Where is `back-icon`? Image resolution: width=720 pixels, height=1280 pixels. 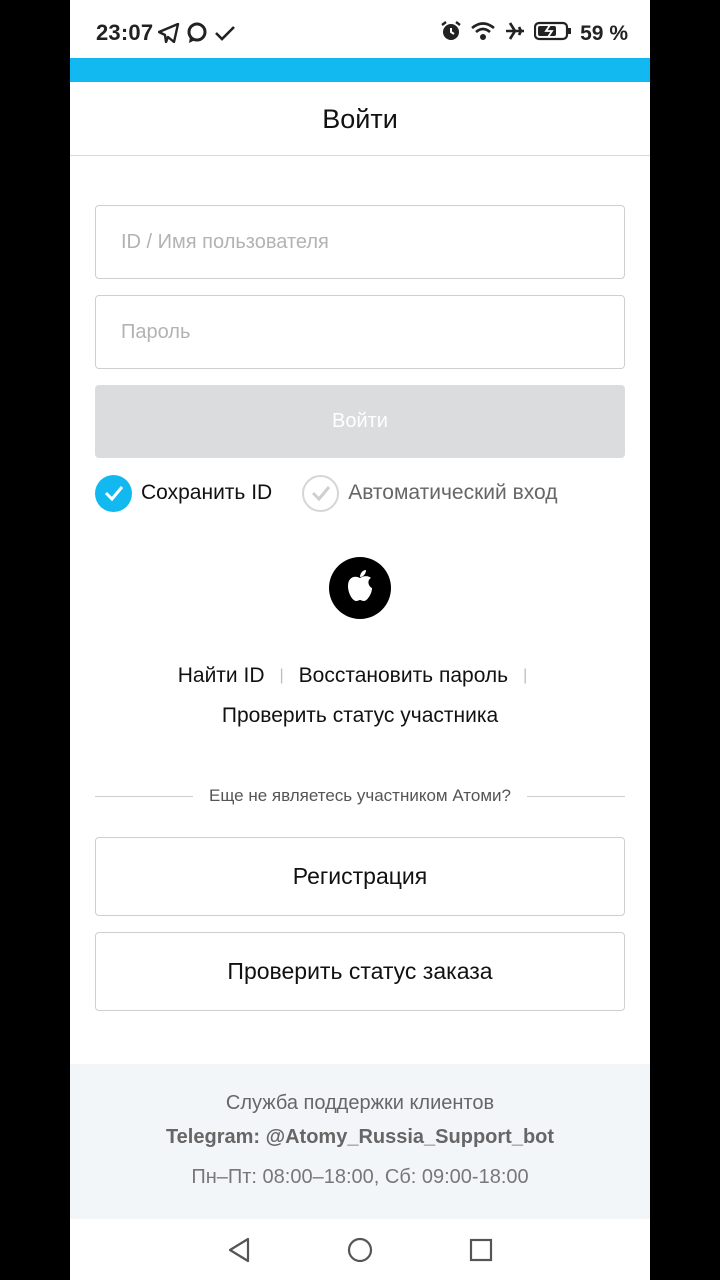
back-icon is located at coordinates (239, 1250).